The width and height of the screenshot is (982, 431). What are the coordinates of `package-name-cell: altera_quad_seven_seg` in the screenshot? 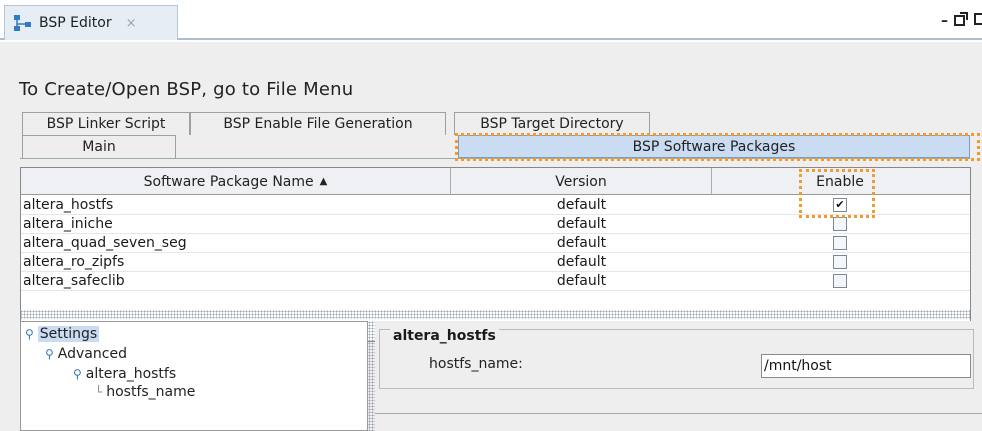 It's located at (105, 243).